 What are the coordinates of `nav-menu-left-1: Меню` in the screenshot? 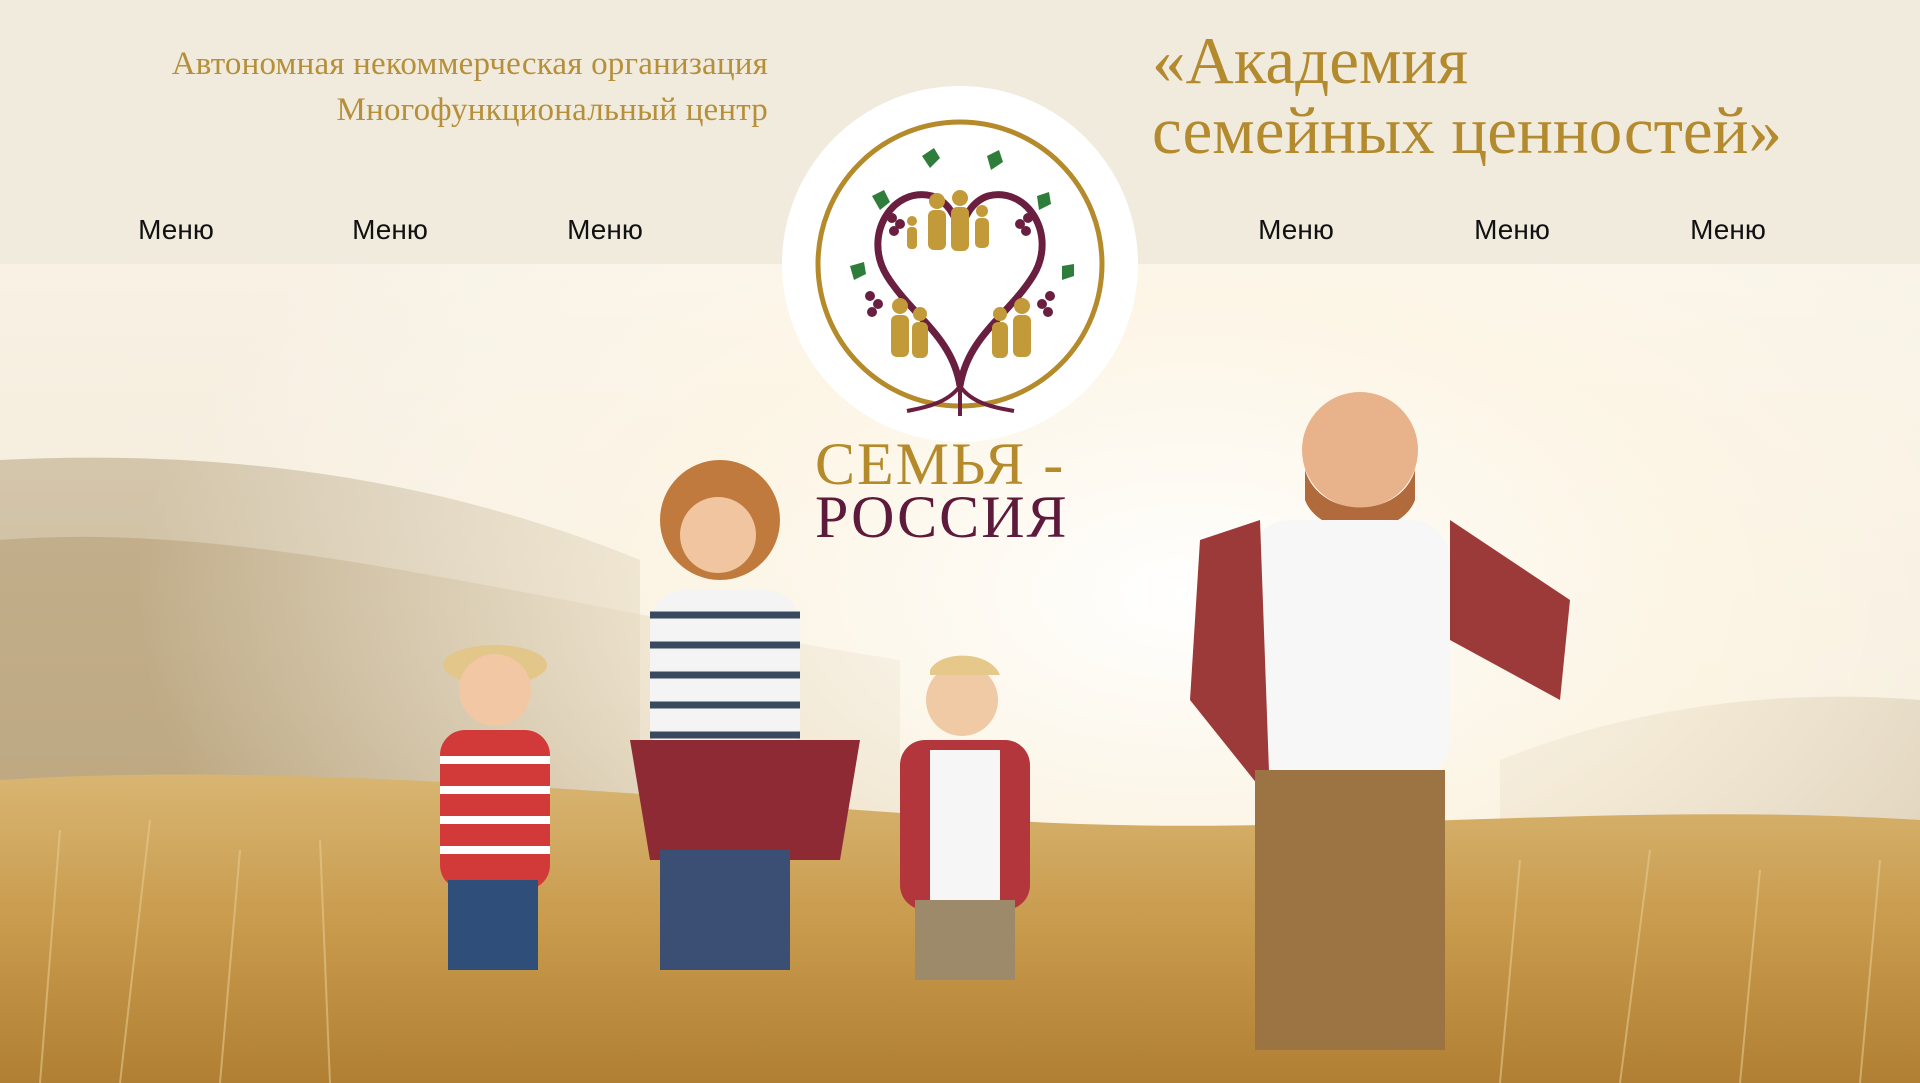 It's located at (176, 230).